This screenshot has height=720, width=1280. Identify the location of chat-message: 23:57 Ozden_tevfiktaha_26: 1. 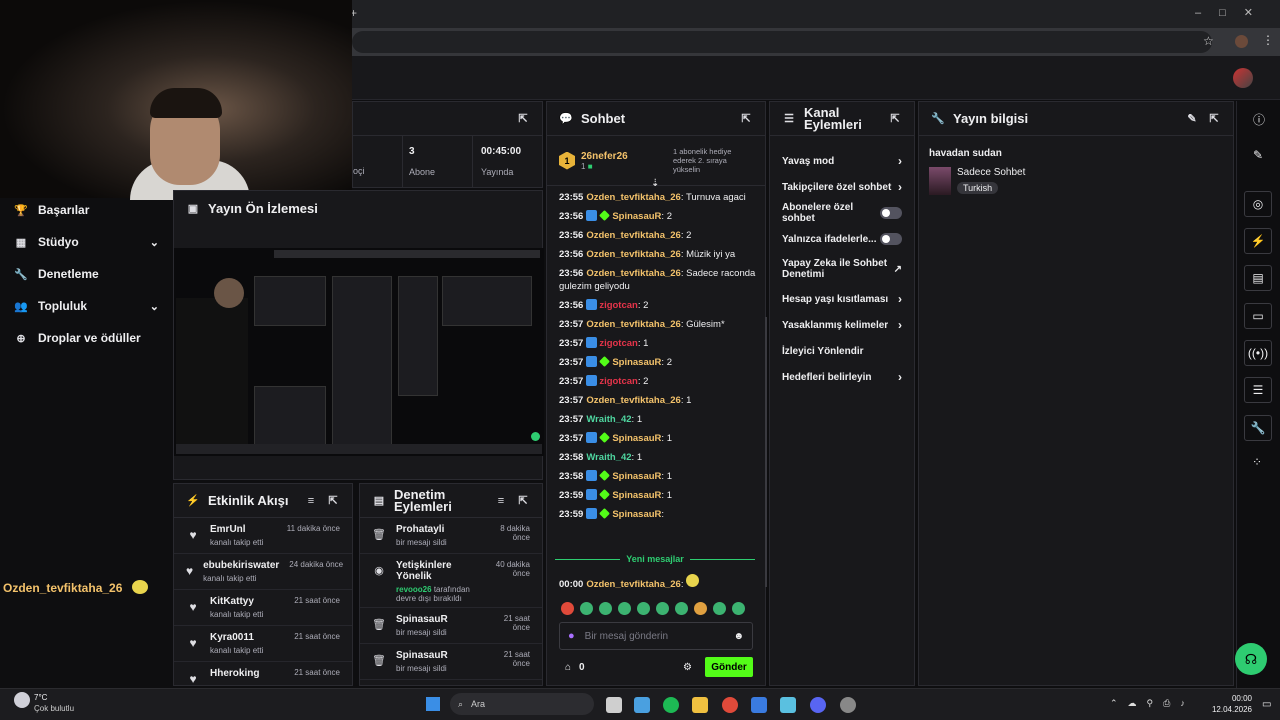
(659, 400).